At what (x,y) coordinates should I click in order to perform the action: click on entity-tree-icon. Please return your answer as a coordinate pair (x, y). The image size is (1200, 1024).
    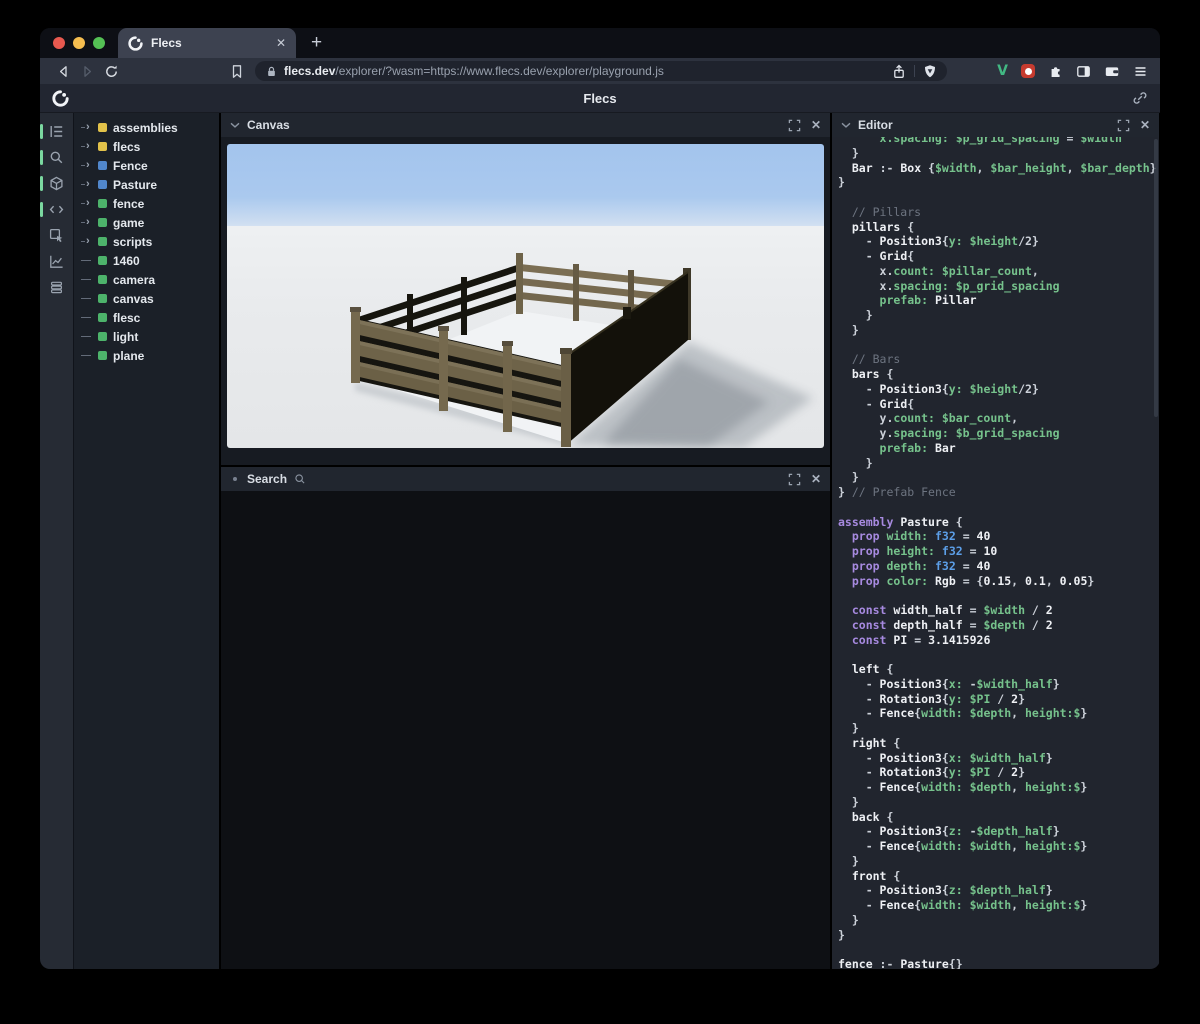
    Looking at the image, I should click on (55, 131).